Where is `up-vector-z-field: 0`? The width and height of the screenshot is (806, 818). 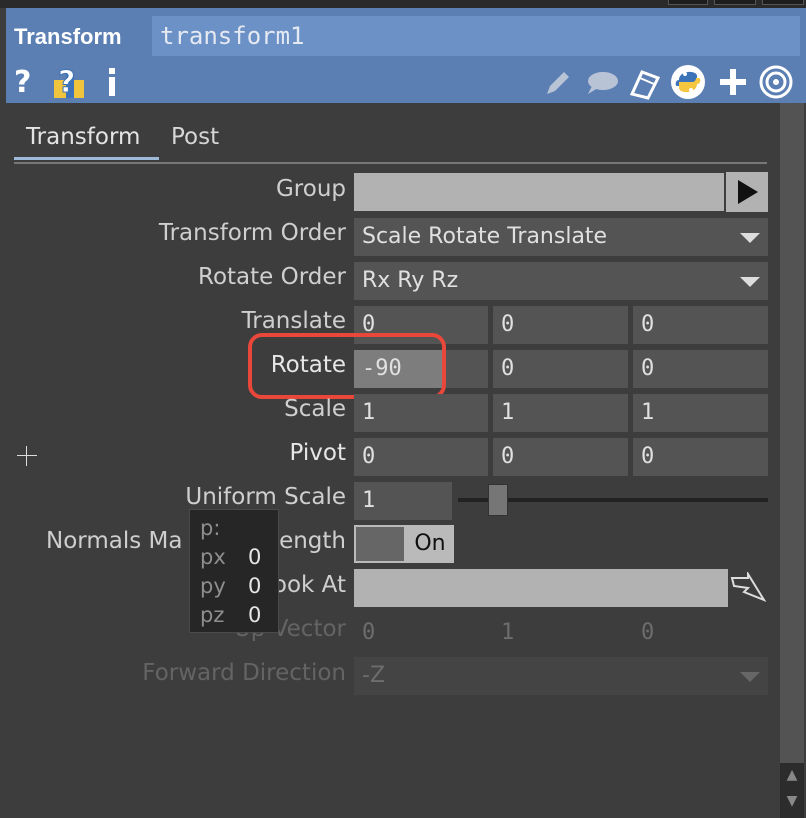 up-vector-z-field: 0 is located at coordinates (700, 633).